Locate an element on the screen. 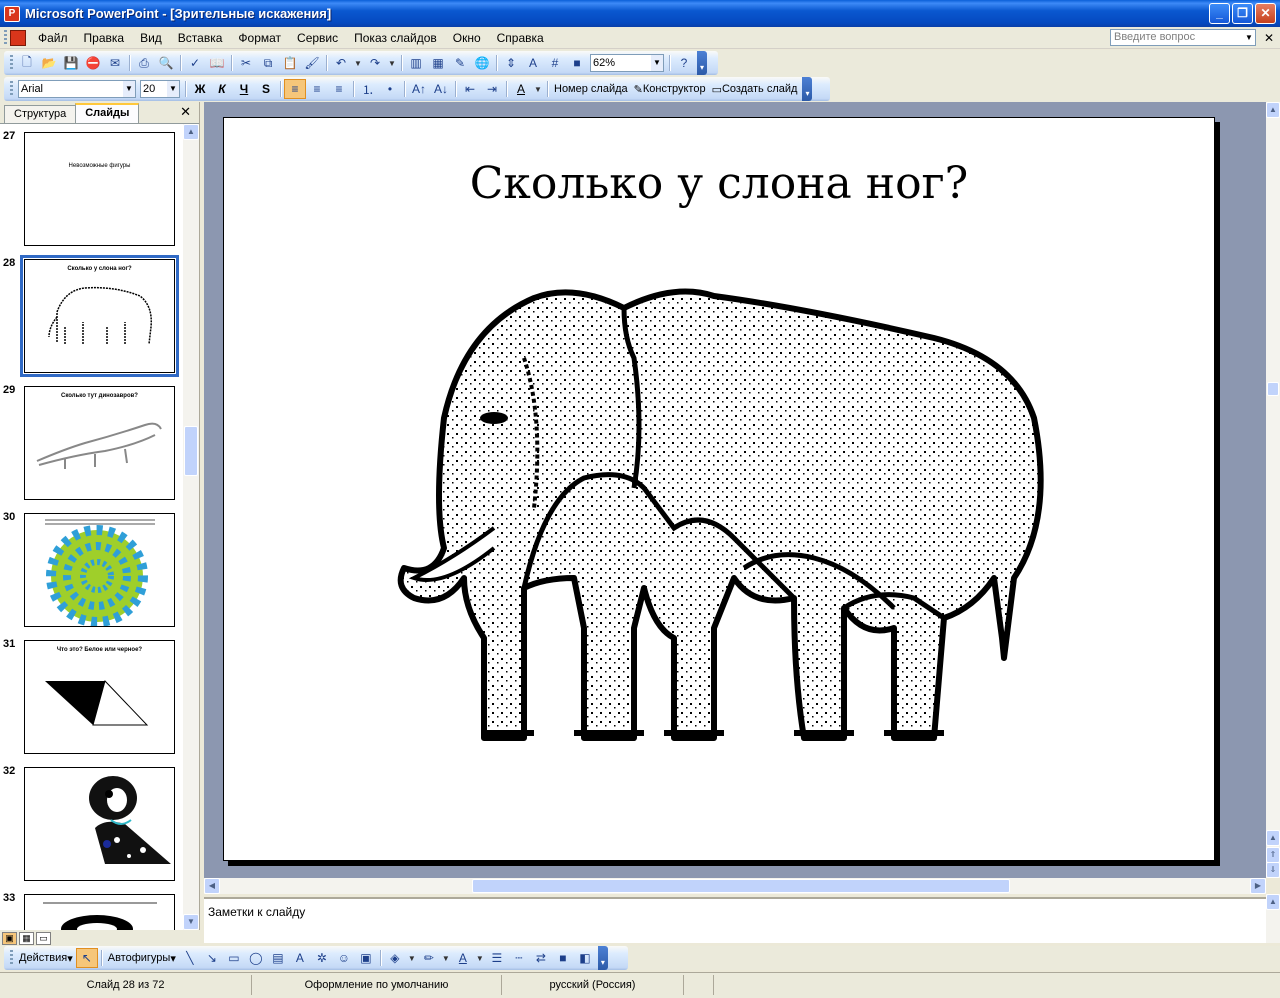 This screenshot has width=1280, height=998. fill-color-icon: ◈ is located at coordinates (395, 958).